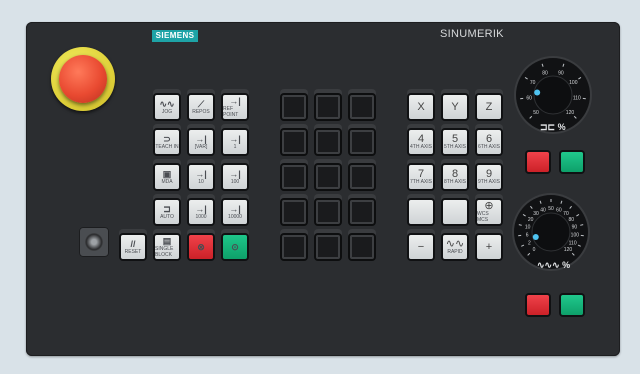 The width and height of the screenshot is (640, 374). Describe the element at coordinates (531, 220) in the screenshot. I see `feed-dial-tick-label: 20` at that location.